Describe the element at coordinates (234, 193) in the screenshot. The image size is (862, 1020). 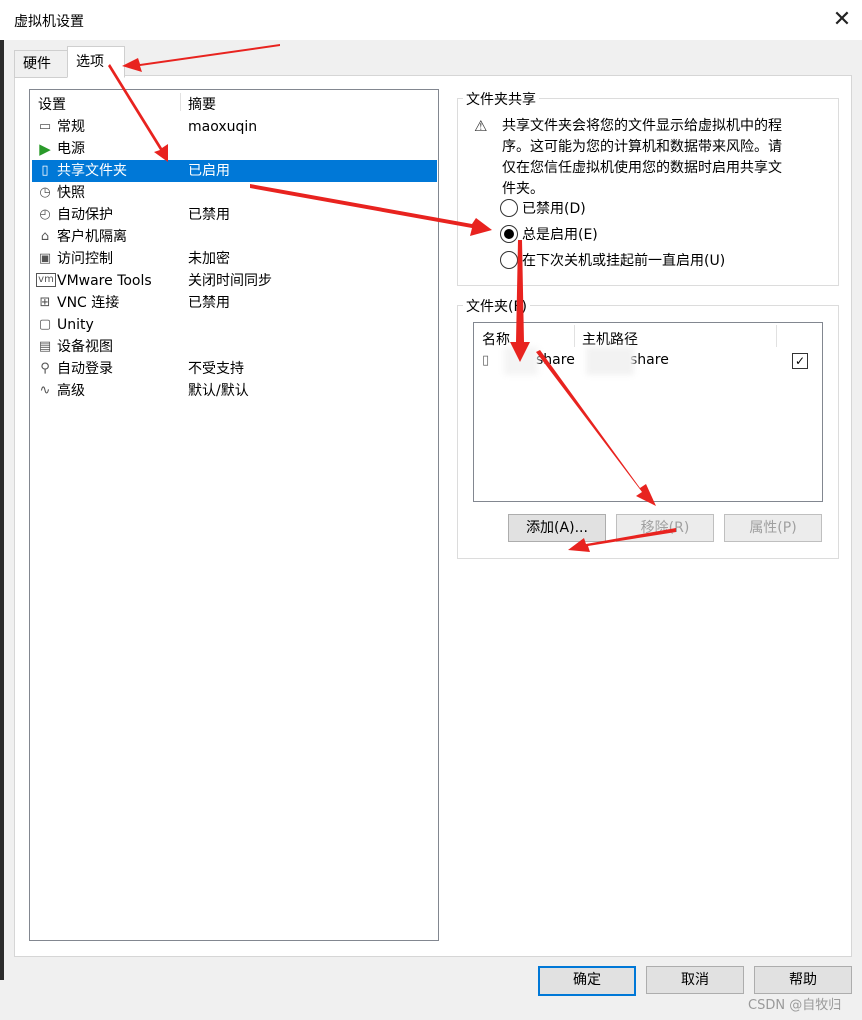
I see `settings-row: ◷ 快照` at that location.